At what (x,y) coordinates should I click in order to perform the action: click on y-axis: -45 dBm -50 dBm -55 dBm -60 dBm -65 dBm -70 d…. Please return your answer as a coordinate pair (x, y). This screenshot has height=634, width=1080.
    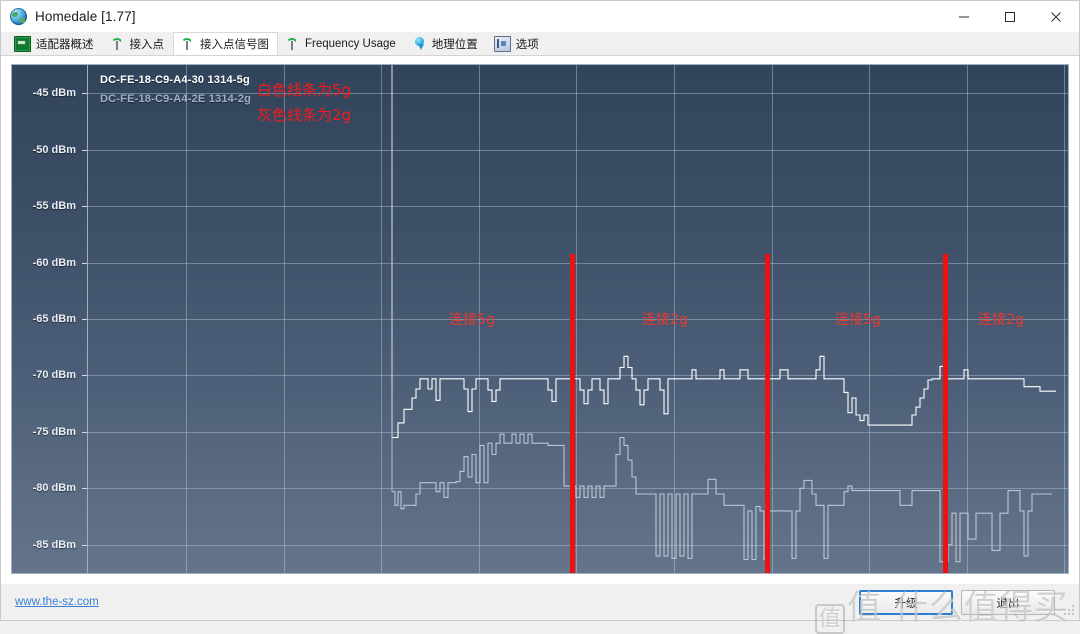
    Looking at the image, I should click on (49, 319).